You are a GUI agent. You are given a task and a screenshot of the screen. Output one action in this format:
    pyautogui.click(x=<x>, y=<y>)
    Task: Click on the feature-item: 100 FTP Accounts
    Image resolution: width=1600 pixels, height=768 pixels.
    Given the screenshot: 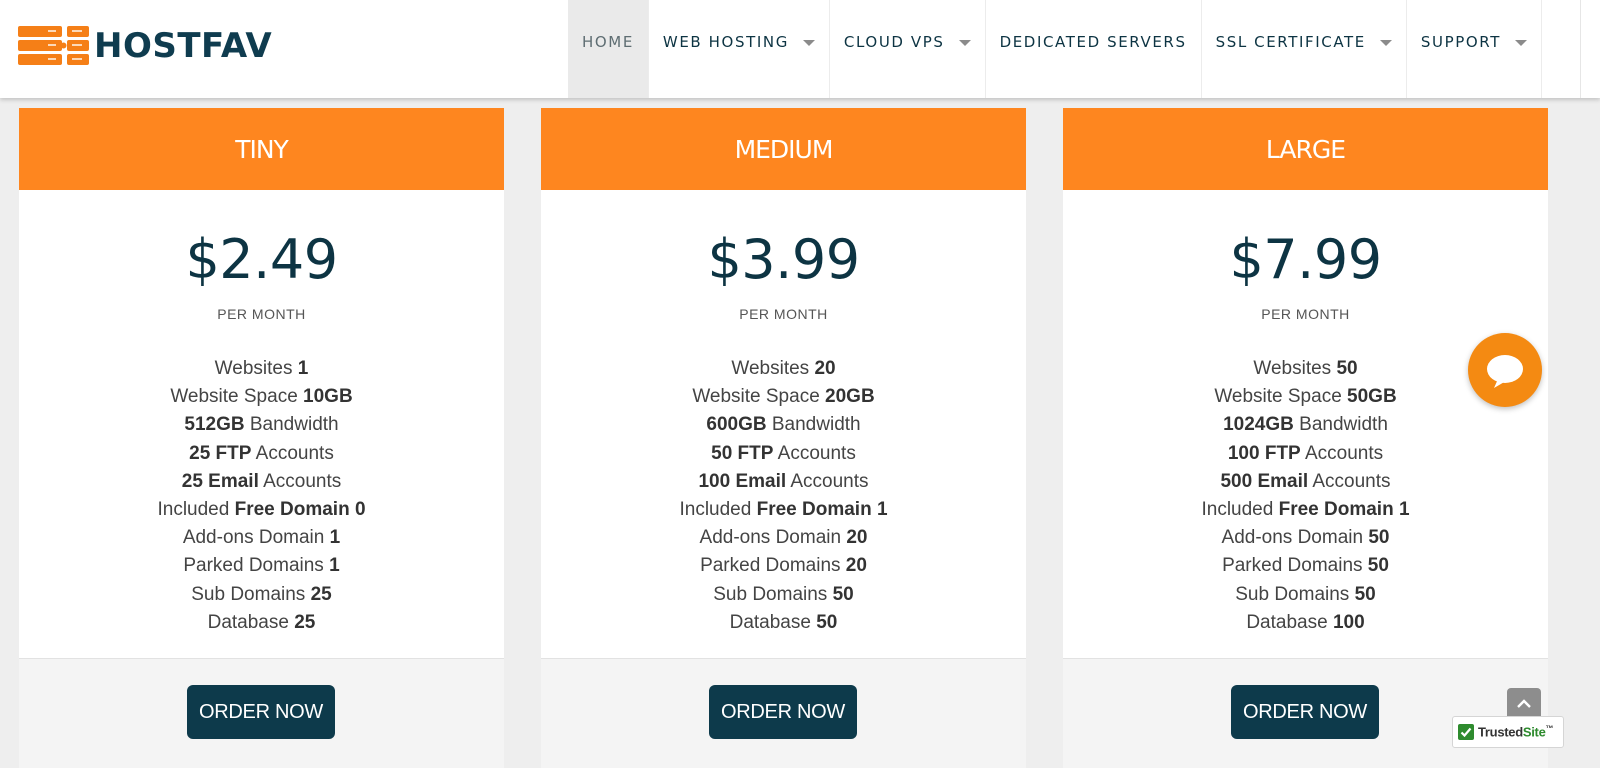 What is the action you would take?
    pyautogui.click(x=1305, y=453)
    